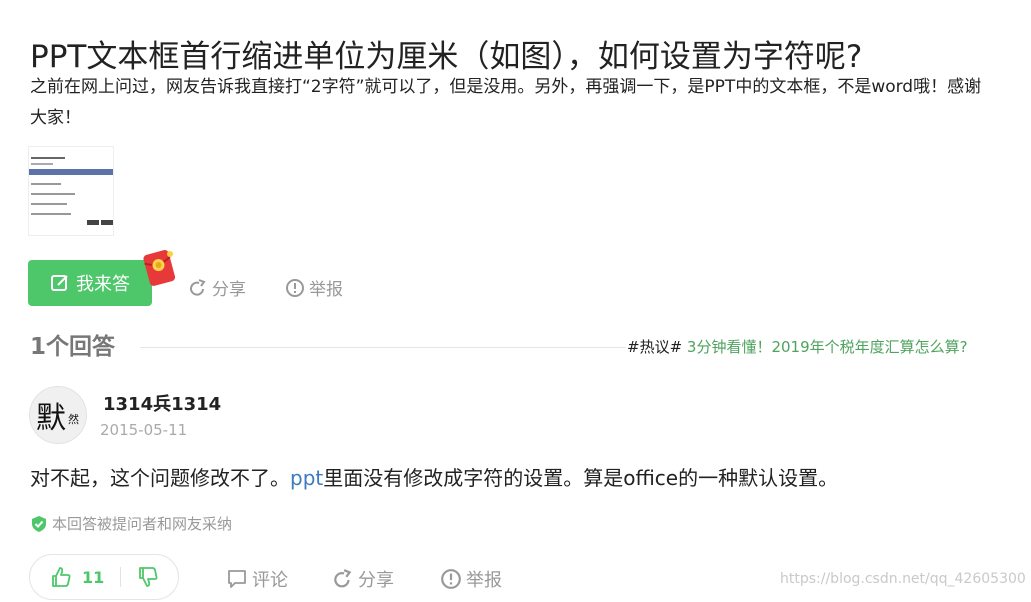 This screenshot has width=1031, height=602. I want to click on adopted-badge: 本回答被提问者和网友采纳, so click(131, 523).